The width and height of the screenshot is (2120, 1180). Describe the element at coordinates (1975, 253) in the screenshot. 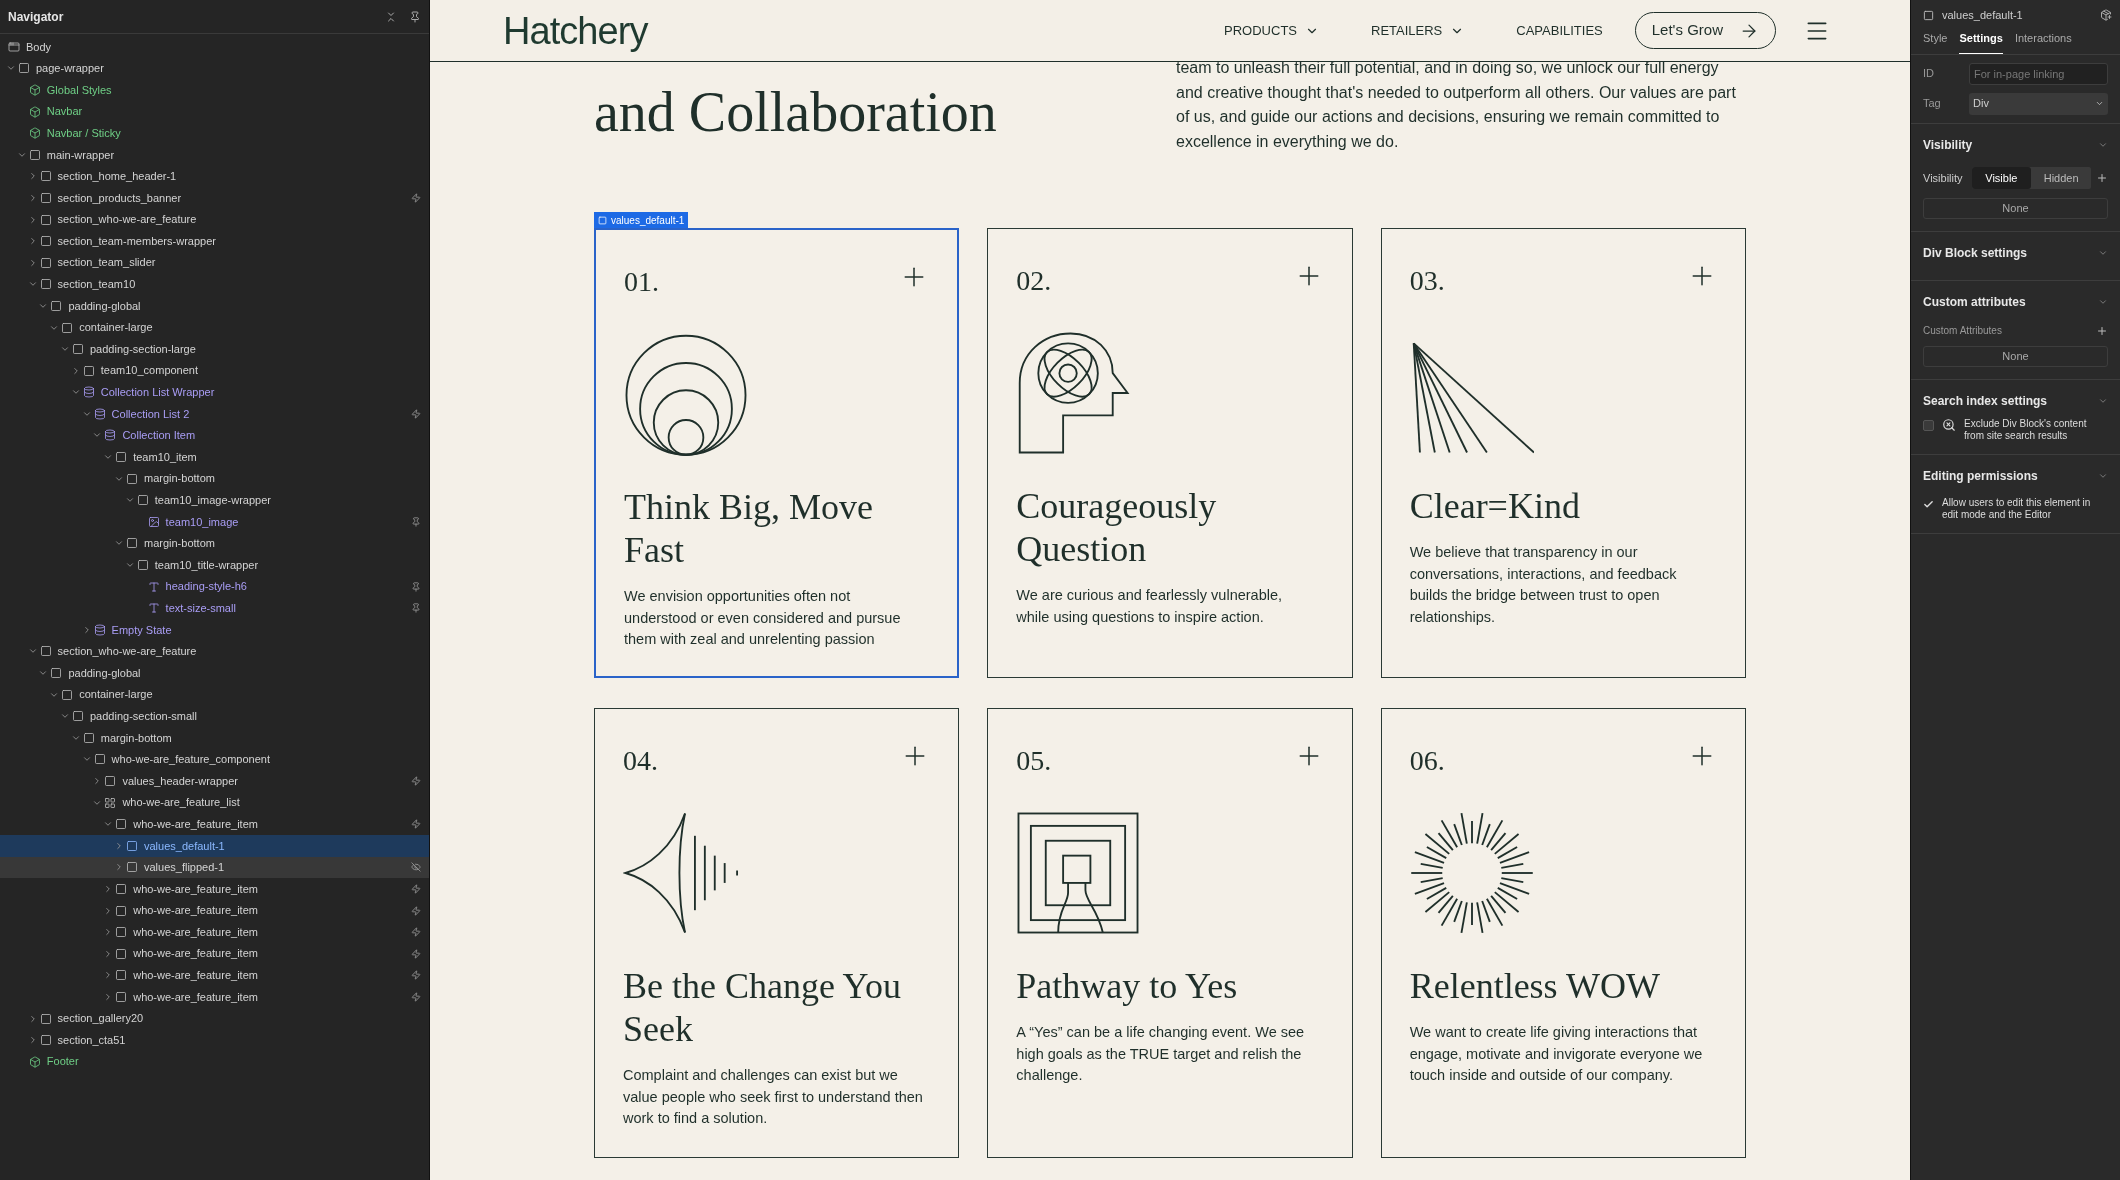

I see `section-heading: Div Block settings` at that location.